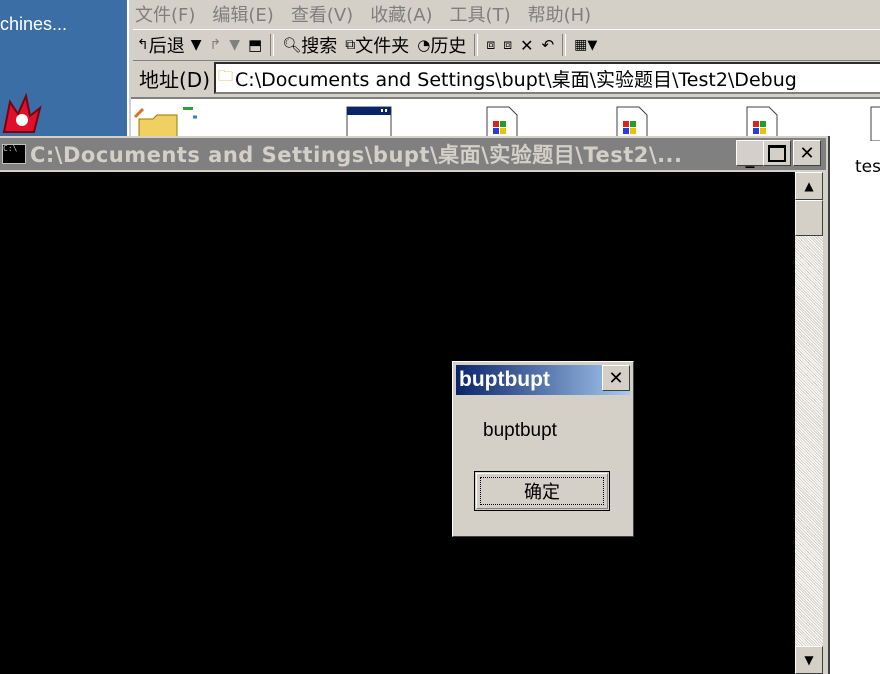 The height and width of the screenshot is (674, 880). Describe the element at coordinates (401, 14) in the screenshot. I see `menu-favorites: 收藏(A)` at that location.